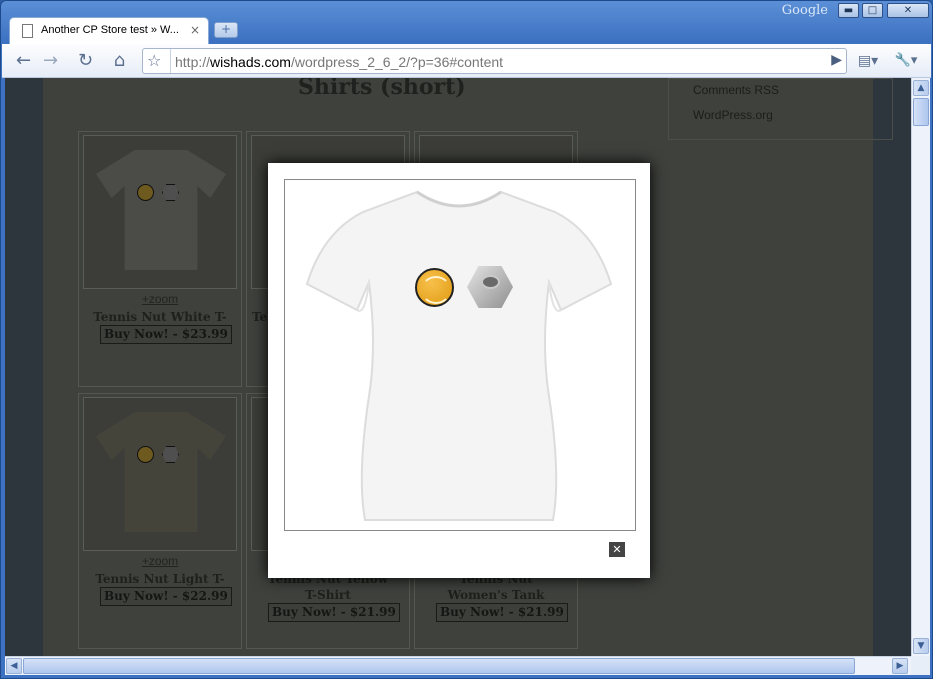 The width and height of the screenshot is (933, 679). What do you see at coordinates (908, 10) in the screenshot?
I see `close-window-button: ✕` at bounding box center [908, 10].